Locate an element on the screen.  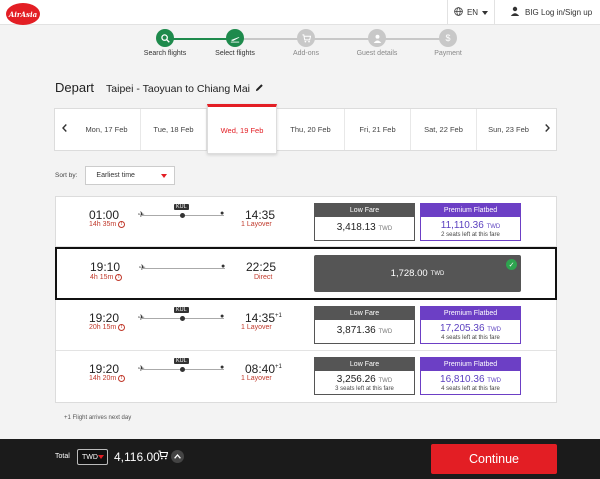
depart-time: 19:20 is located at coordinates (104, 369).